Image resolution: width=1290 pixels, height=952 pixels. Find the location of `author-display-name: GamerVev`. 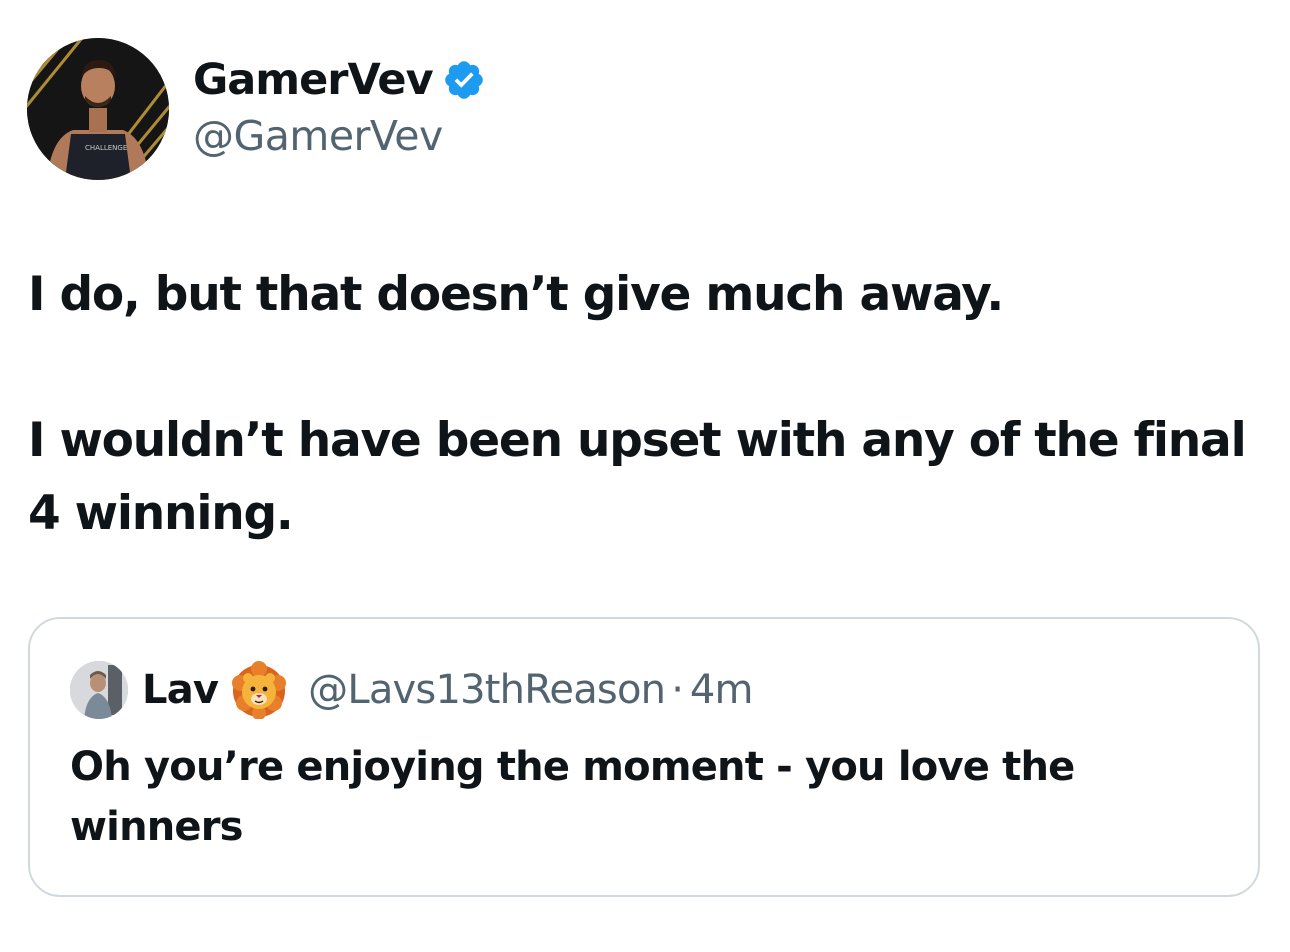

author-display-name: GamerVev is located at coordinates (313, 80).